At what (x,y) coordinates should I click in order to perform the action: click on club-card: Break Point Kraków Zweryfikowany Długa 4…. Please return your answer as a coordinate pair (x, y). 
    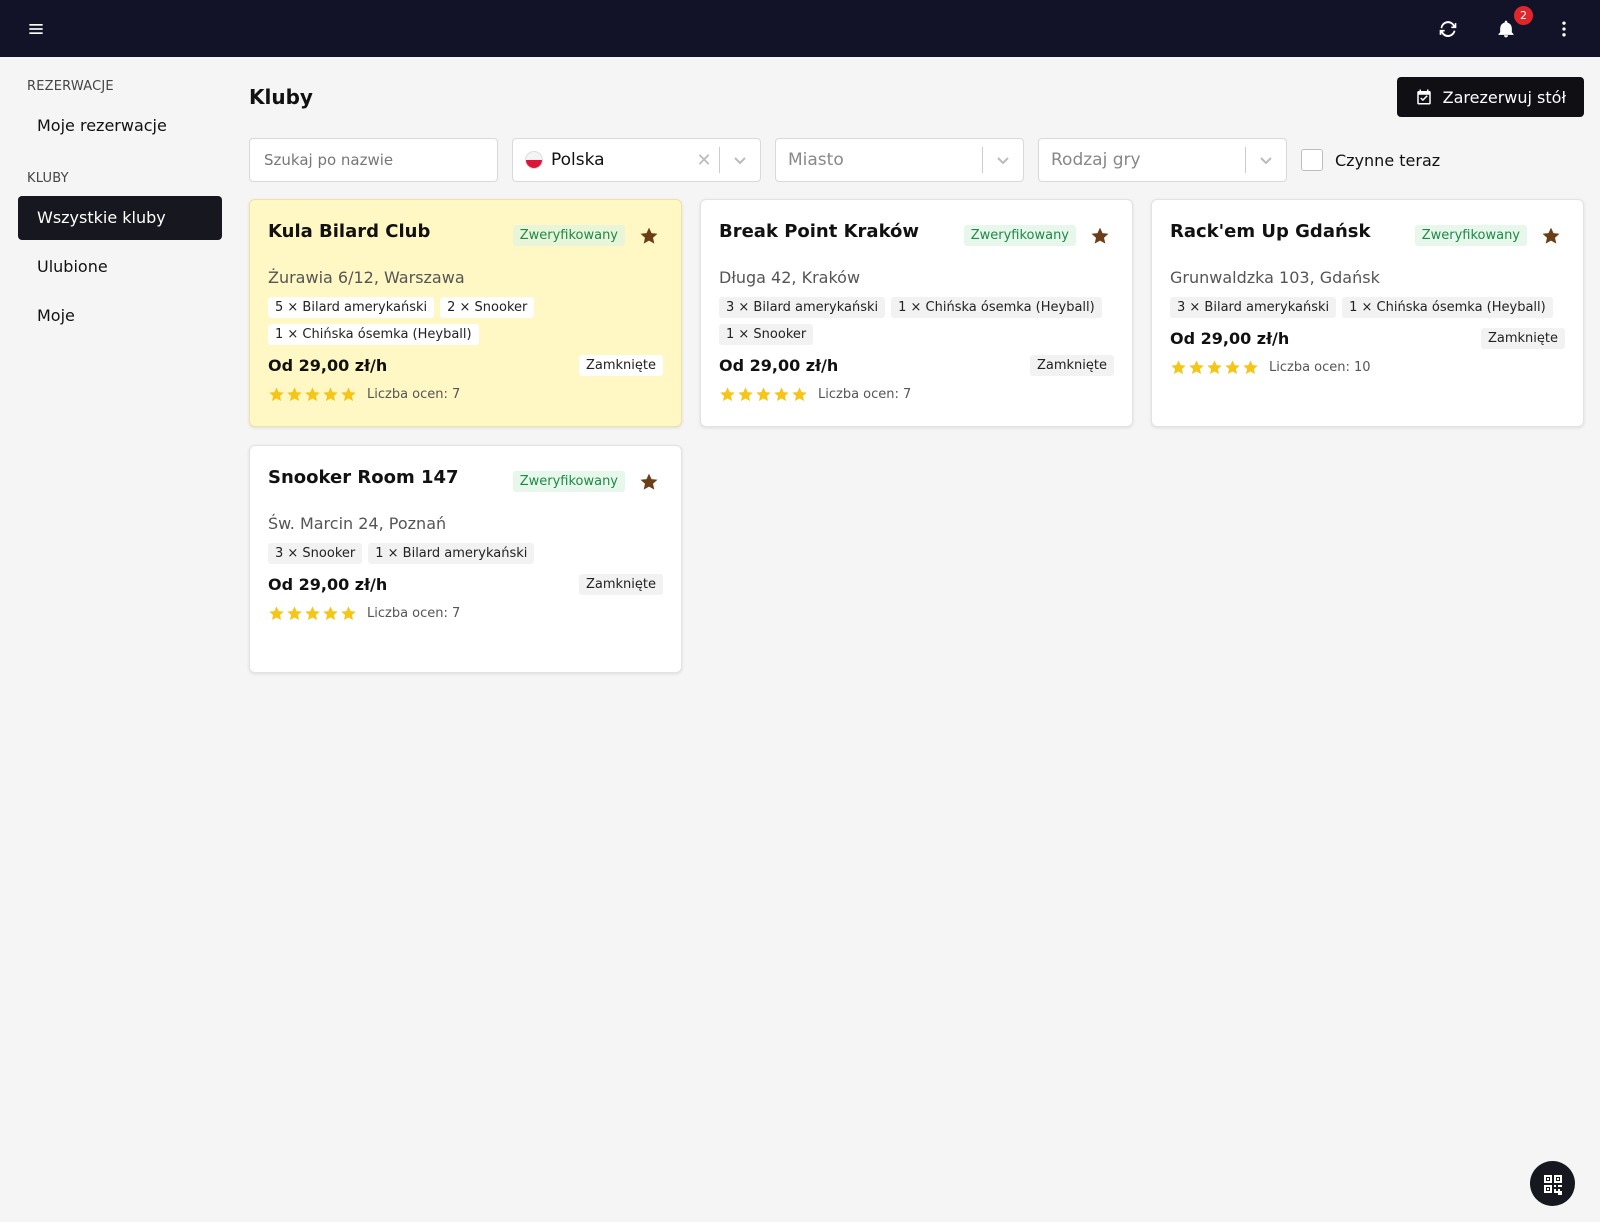
    Looking at the image, I should click on (916, 313).